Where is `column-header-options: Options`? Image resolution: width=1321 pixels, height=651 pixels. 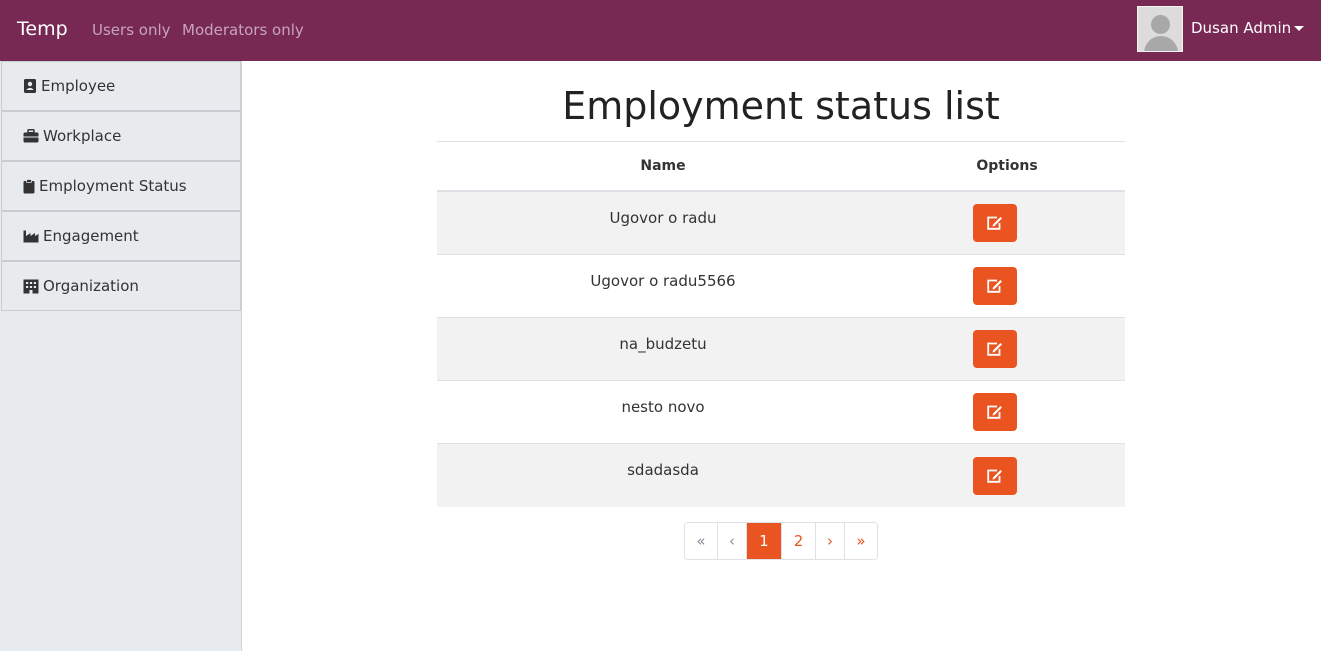 column-header-options: Options is located at coordinates (1007, 166).